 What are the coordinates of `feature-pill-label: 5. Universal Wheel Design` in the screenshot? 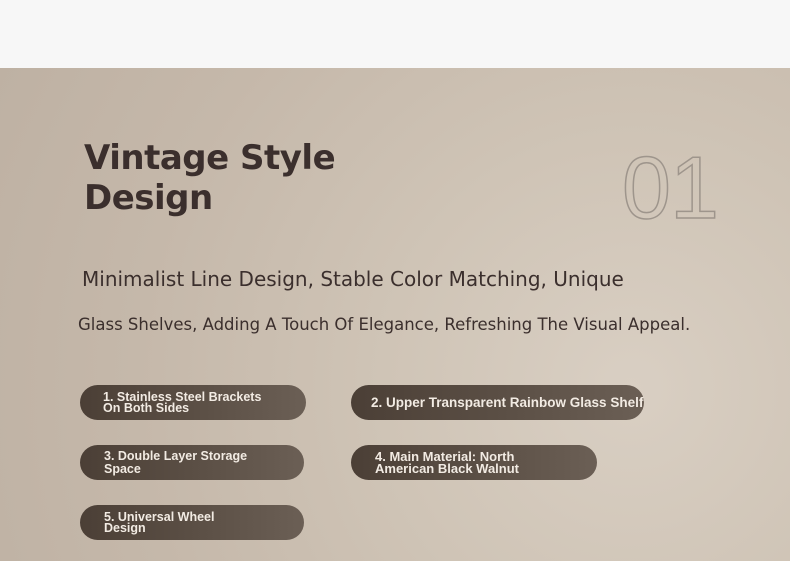 It's located at (159, 522).